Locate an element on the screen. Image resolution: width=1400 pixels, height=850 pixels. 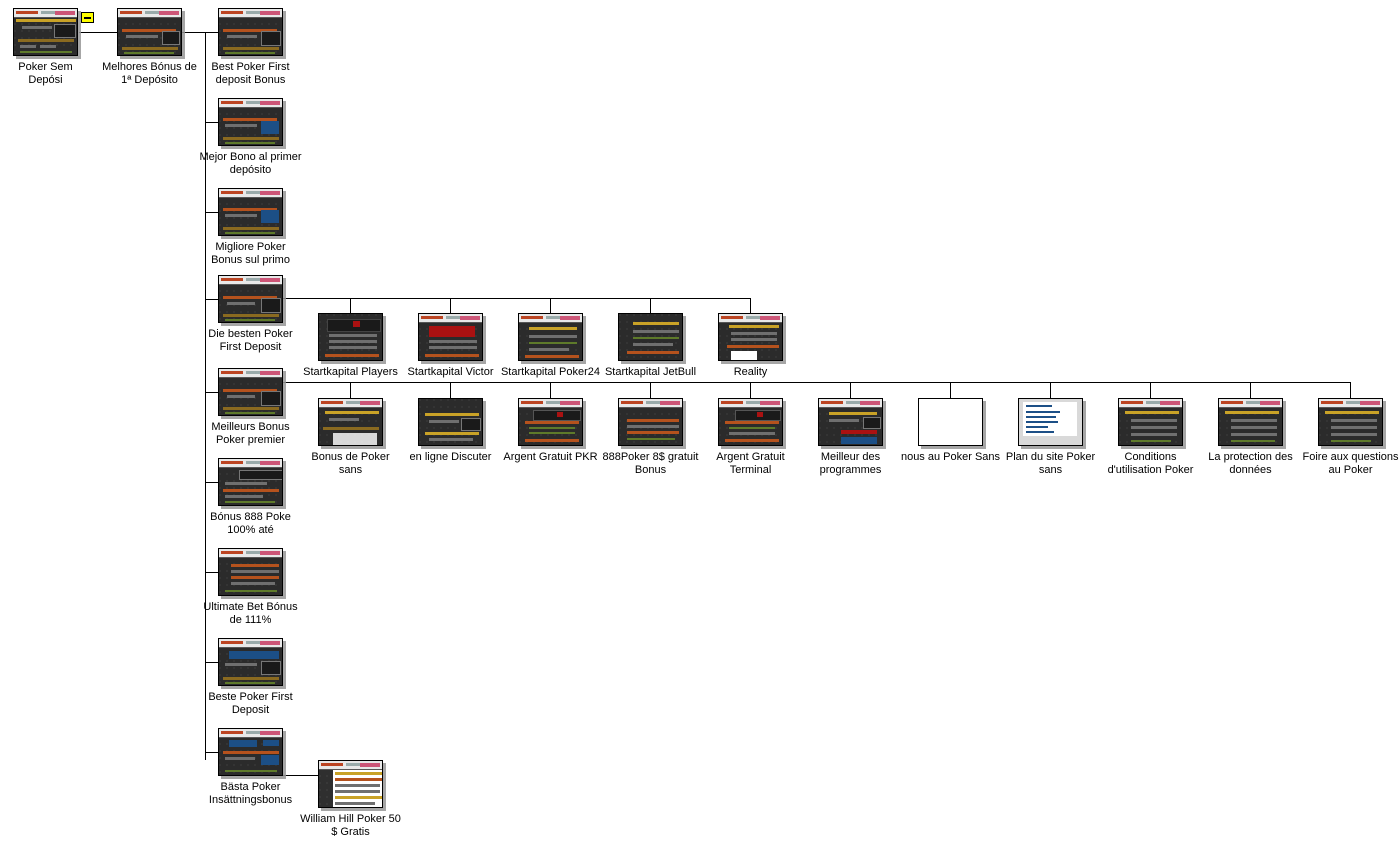
thumbnail-ultimate-bet-bonus is located at coordinates (250, 572).